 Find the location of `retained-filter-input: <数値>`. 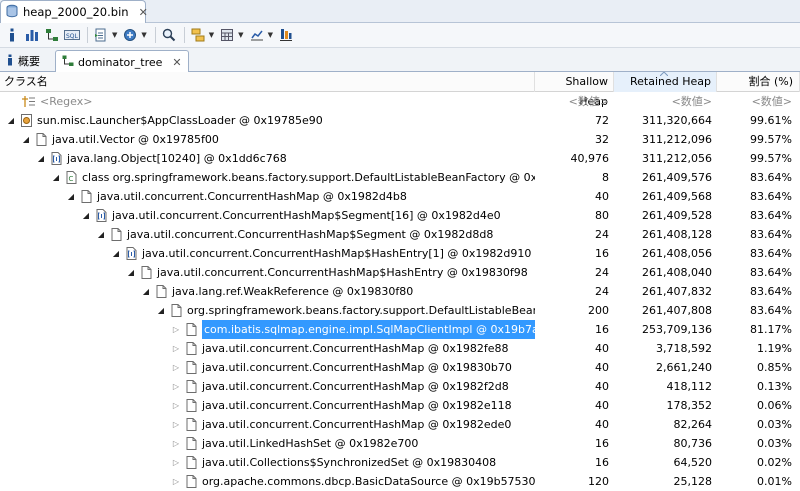

retained-filter-input: <数値> is located at coordinates (665, 101).